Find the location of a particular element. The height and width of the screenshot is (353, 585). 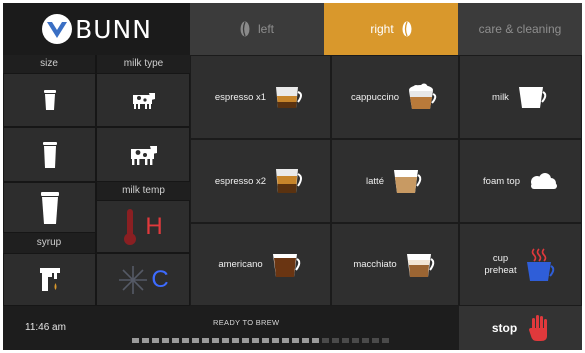

cup-large-icon is located at coordinates (49, 207).